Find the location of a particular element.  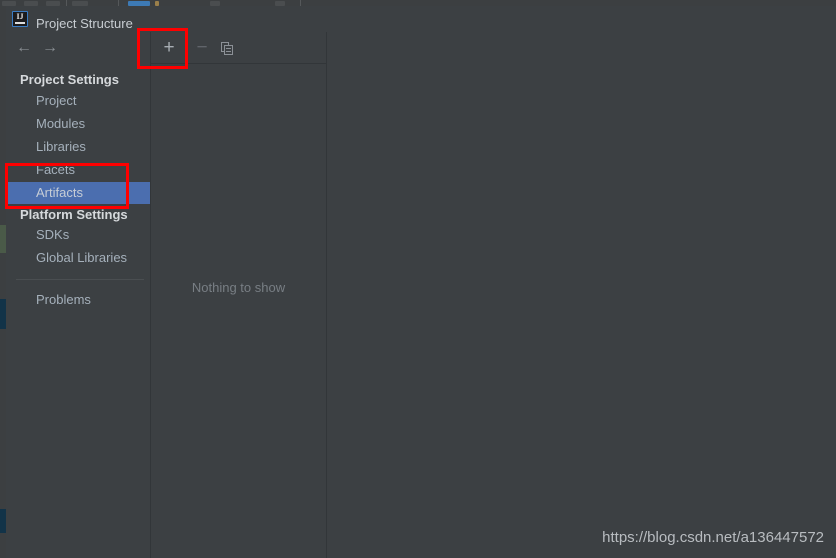

app-icon-underline is located at coordinates (20, 23).